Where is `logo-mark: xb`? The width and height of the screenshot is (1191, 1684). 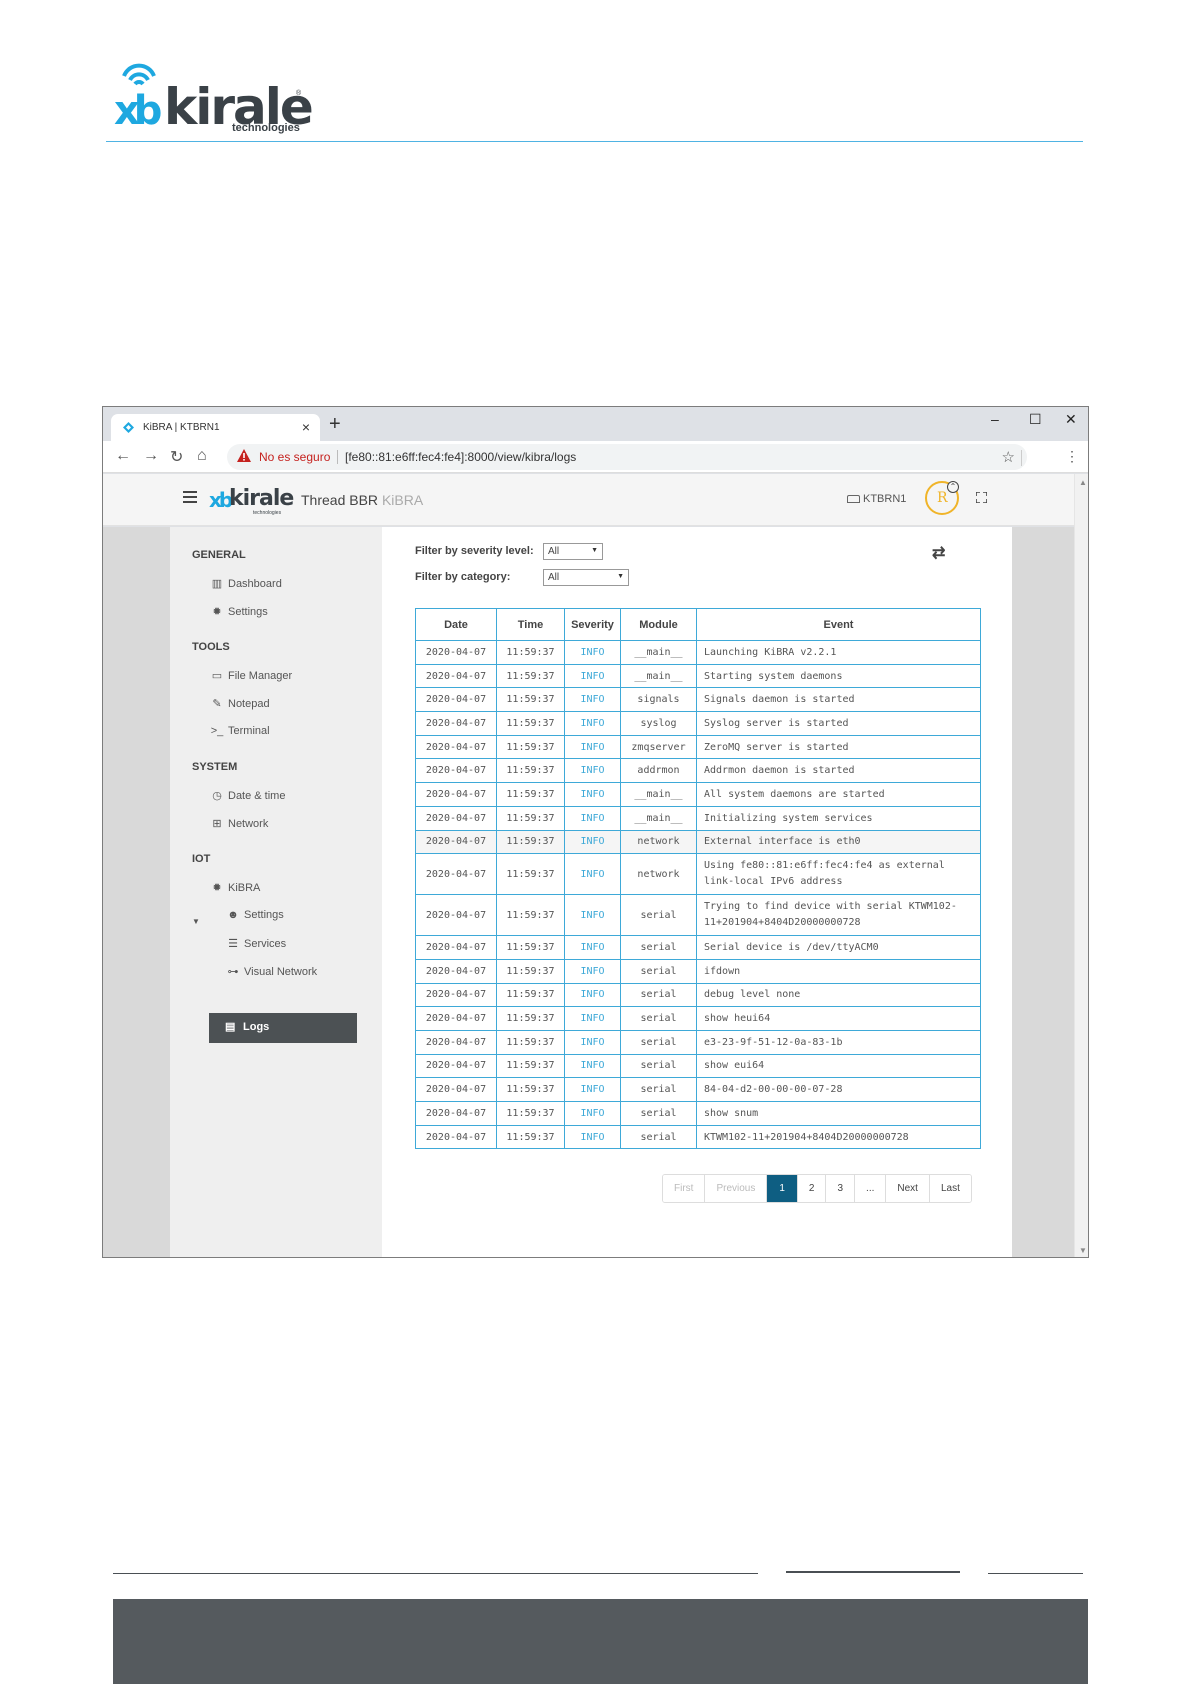 logo-mark: xb is located at coordinates (138, 111).